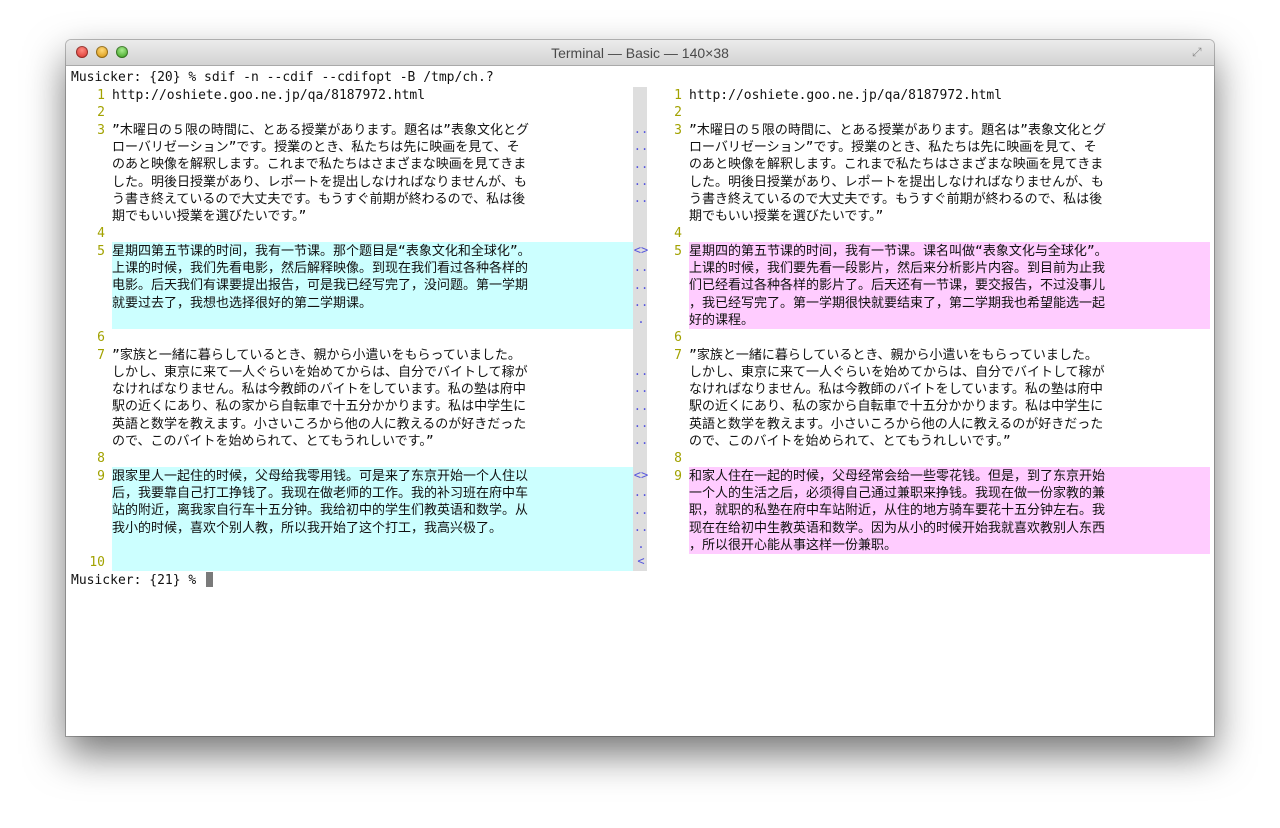  Describe the element at coordinates (320, 493) in the screenshot. I see `diff-line-text: 后，我要靠自己打工挣钱了。我现在做老师的工作。我的补习班在府中车` at that location.